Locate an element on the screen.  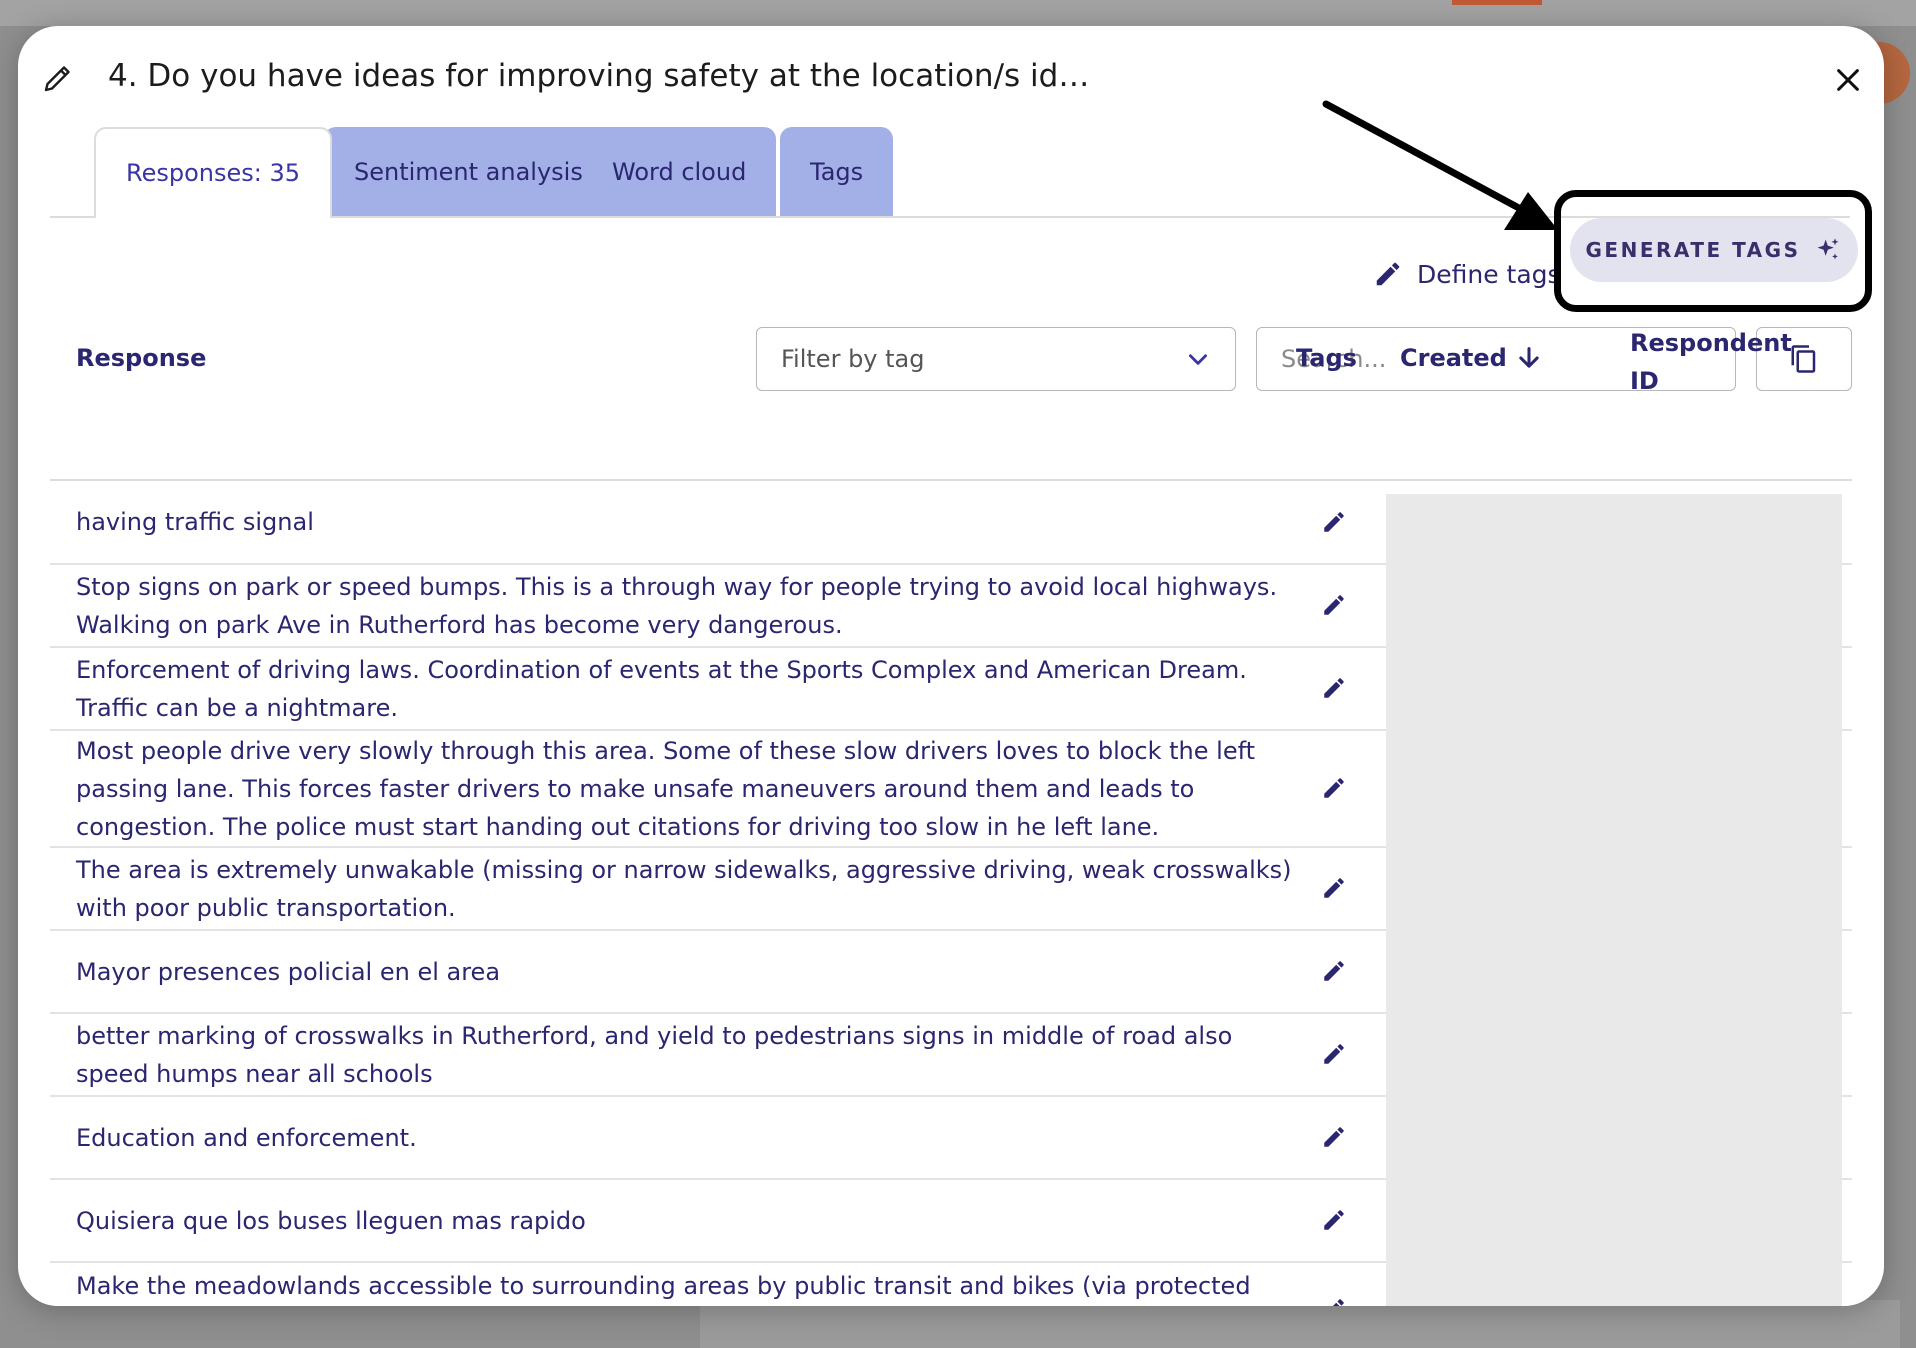
define-tags-button: Define tags is located at coordinates (1467, 274).